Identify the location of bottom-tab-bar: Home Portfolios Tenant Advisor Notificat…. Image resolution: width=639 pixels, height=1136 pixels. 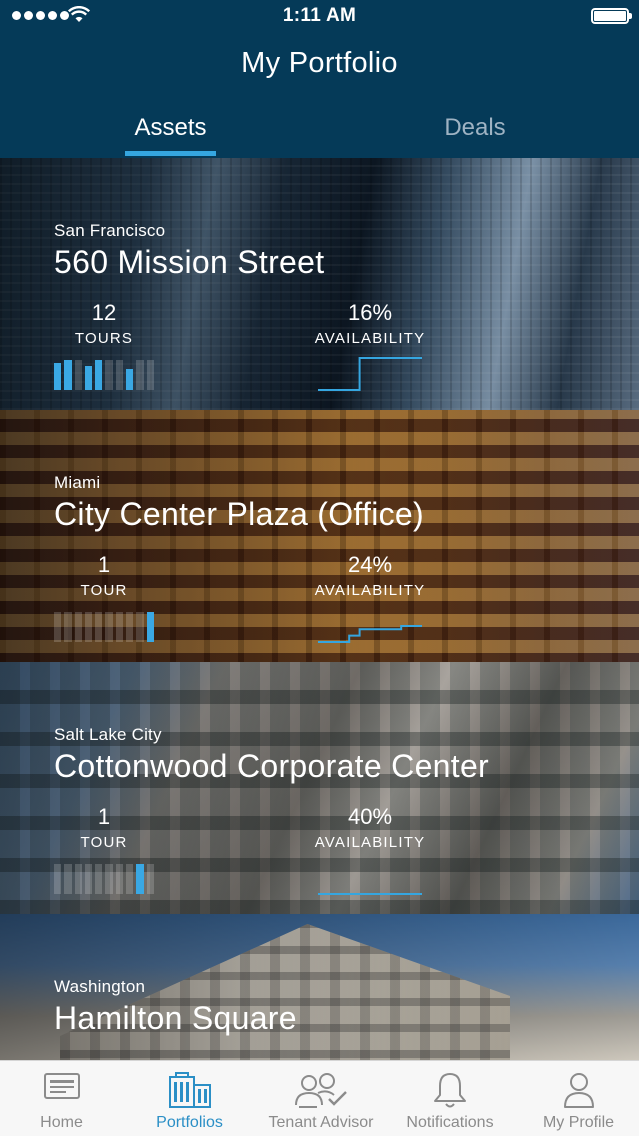
(319, 1098).